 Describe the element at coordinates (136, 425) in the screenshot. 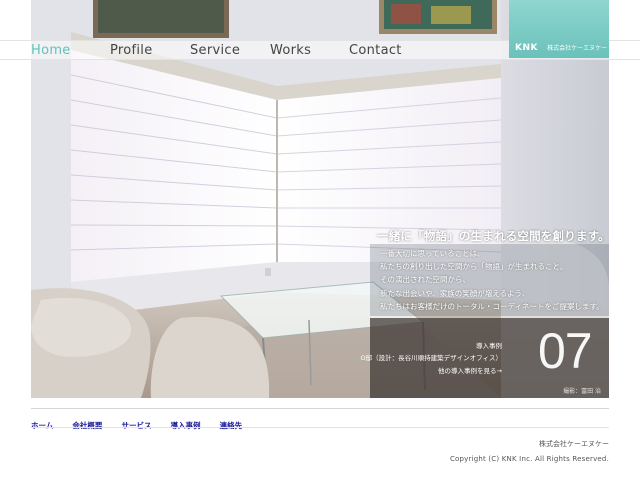

I see `footer-link-service: サービス` at that location.